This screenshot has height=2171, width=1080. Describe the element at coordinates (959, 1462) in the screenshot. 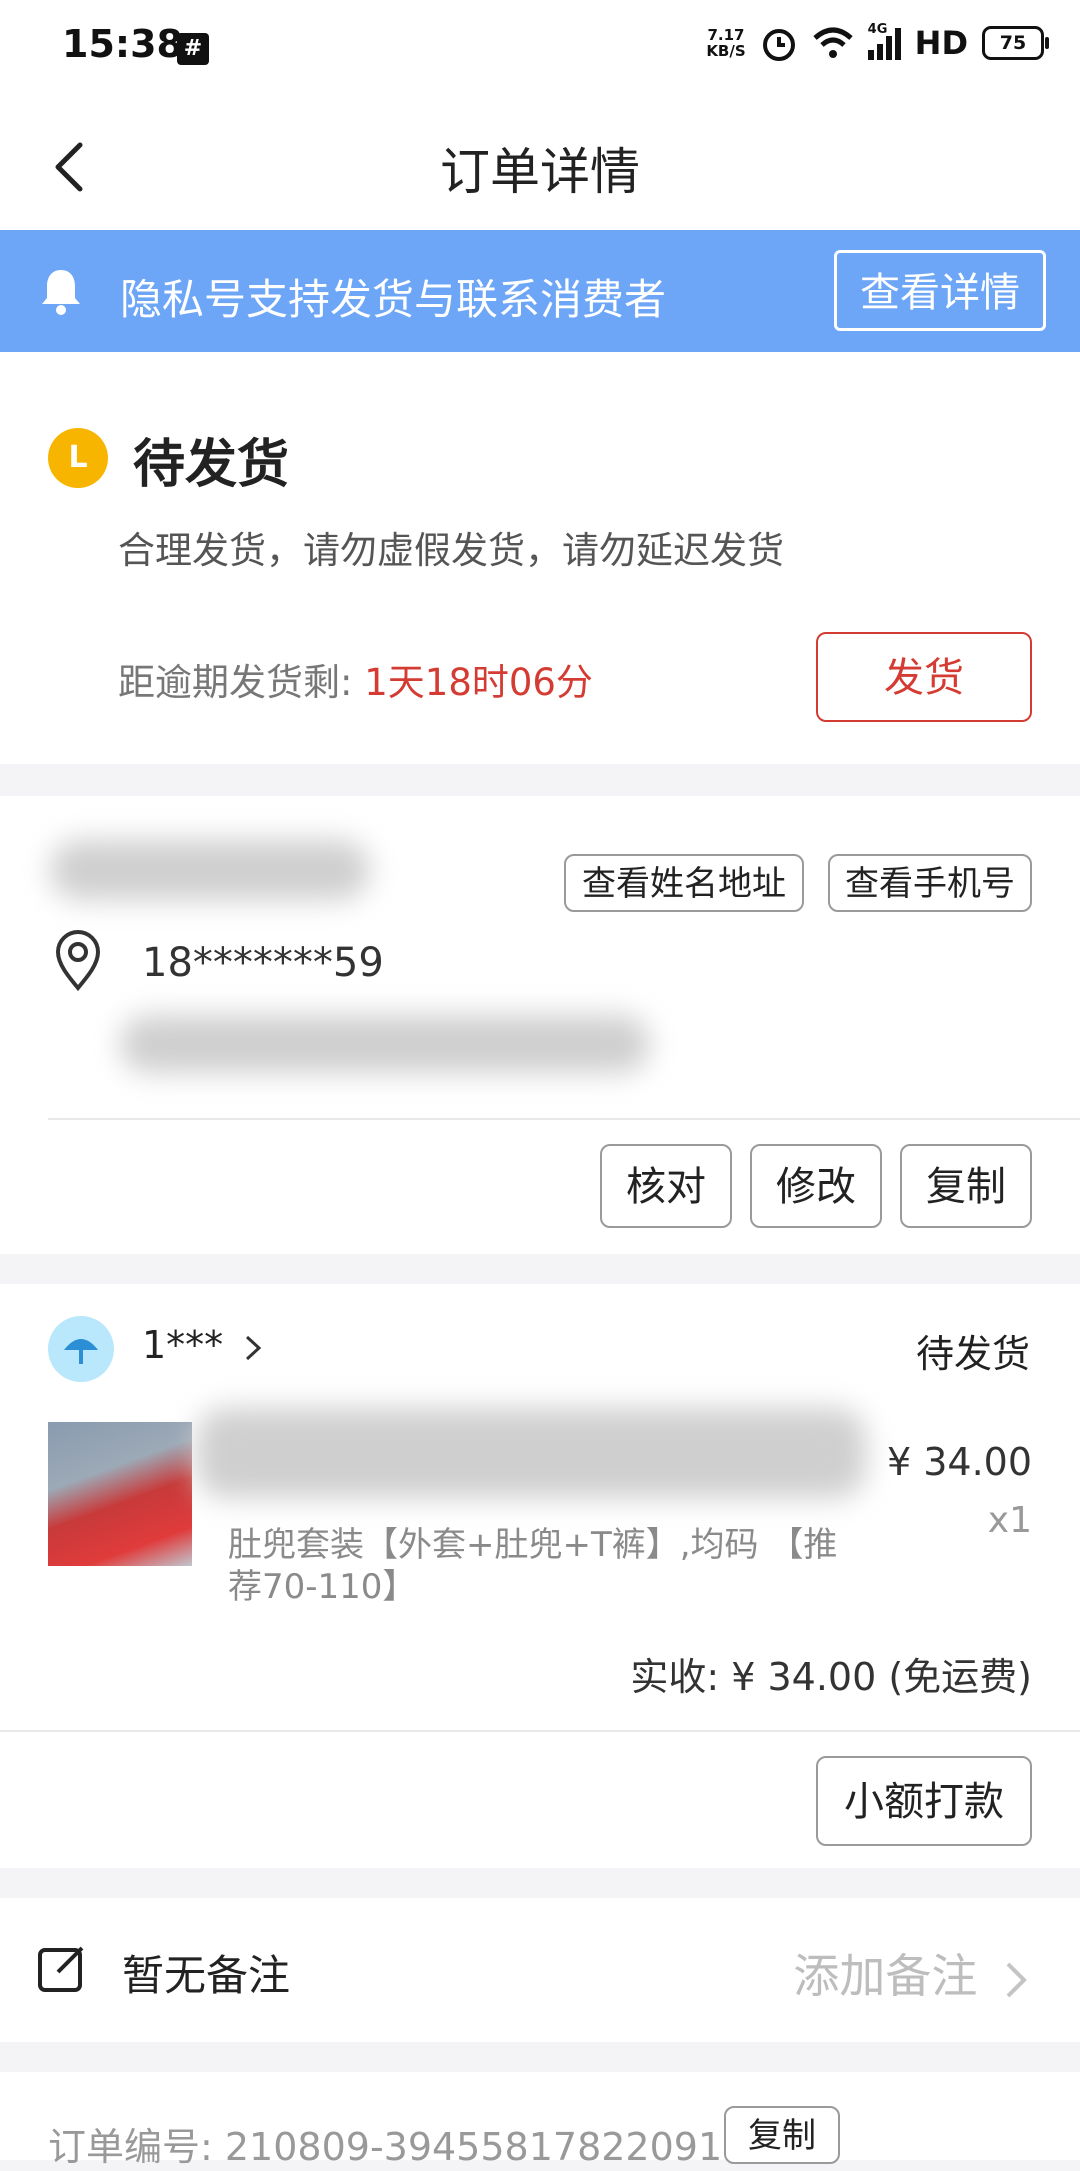

I see `product-price: ¥ 34.00` at that location.